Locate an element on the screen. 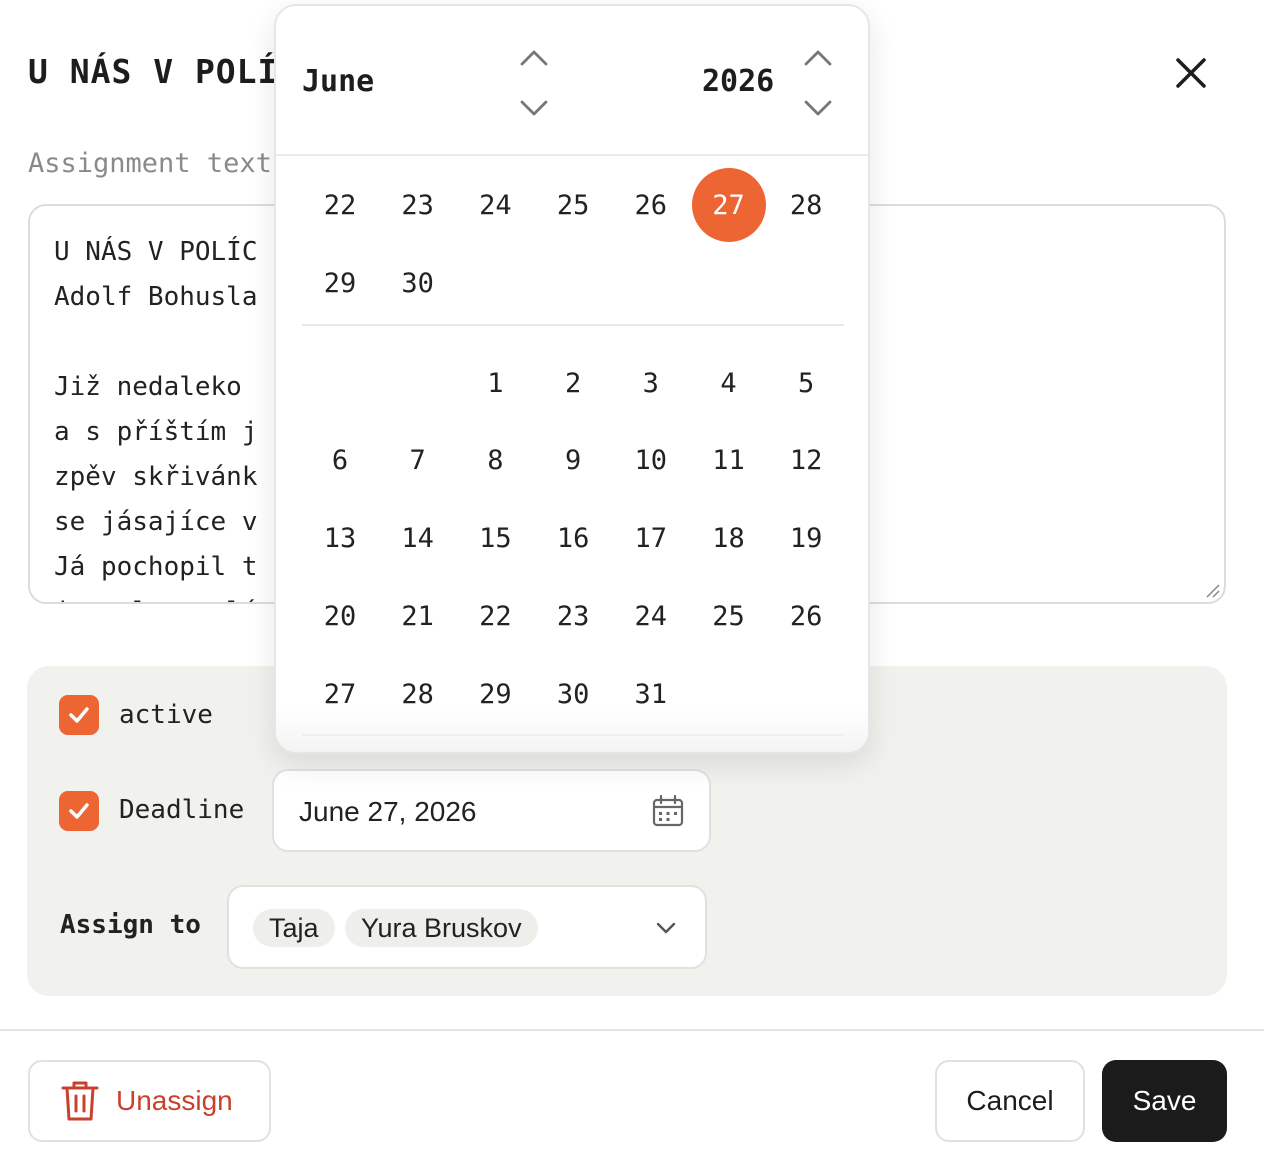 This screenshot has height=1168, width=1264. calendar-day: 2 is located at coordinates (573, 383).